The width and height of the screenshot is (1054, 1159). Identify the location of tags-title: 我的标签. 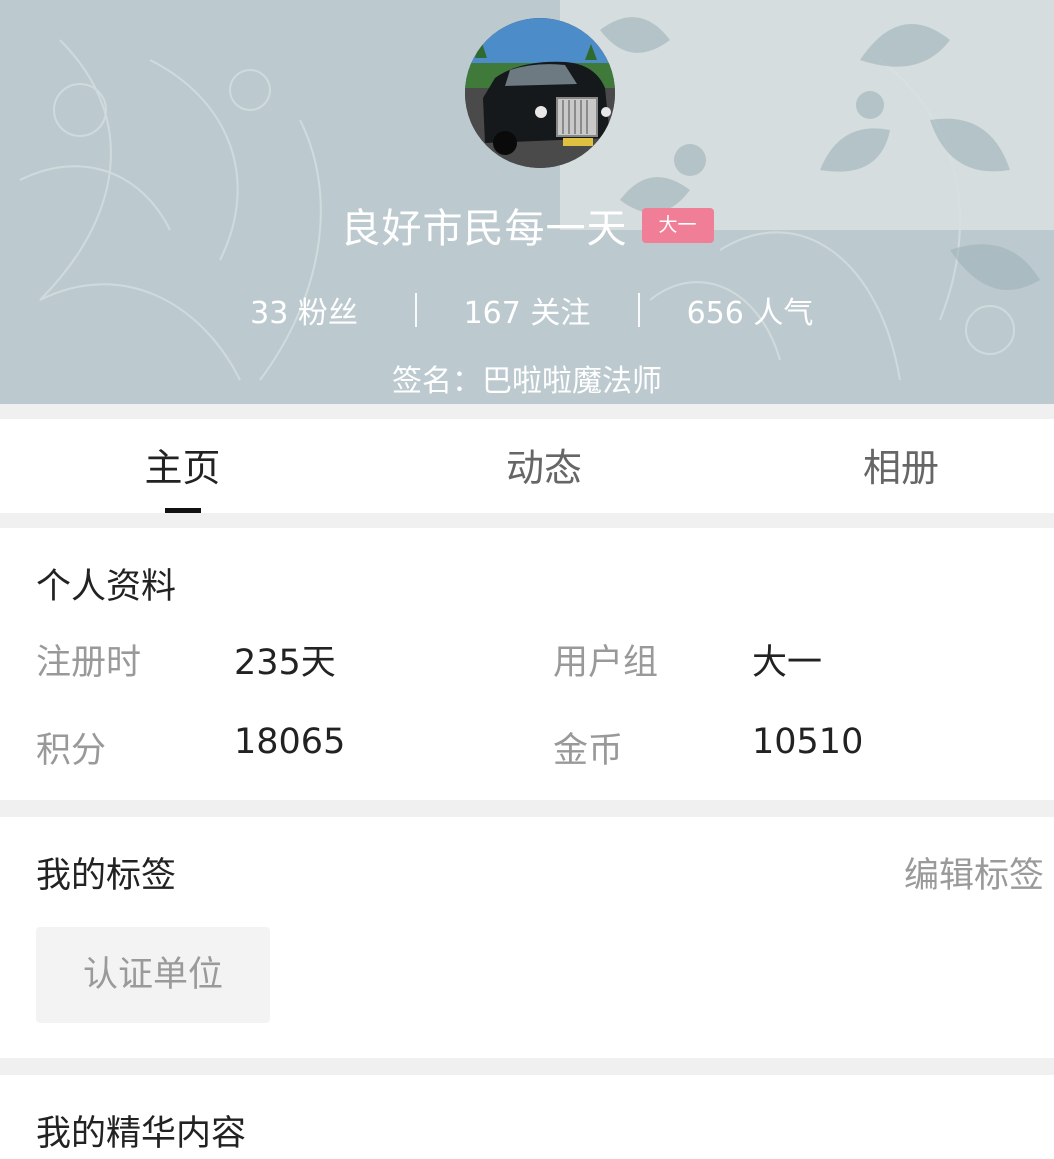
(106, 876).